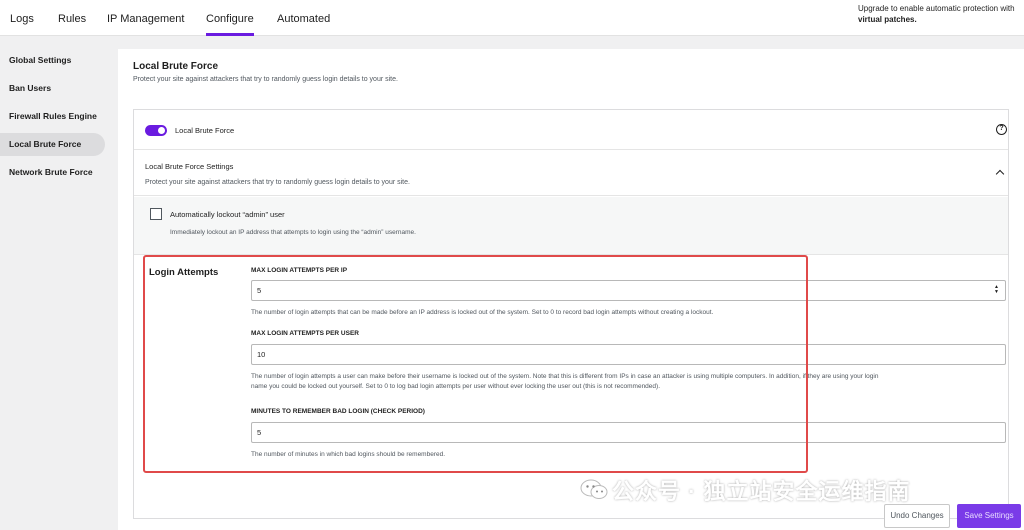 This screenshot has height=530, width=1024. What do you see at coordinates (72, 24) in the screenshot?
I see `tab-rules: Rules` at bounding box center [72, 24].